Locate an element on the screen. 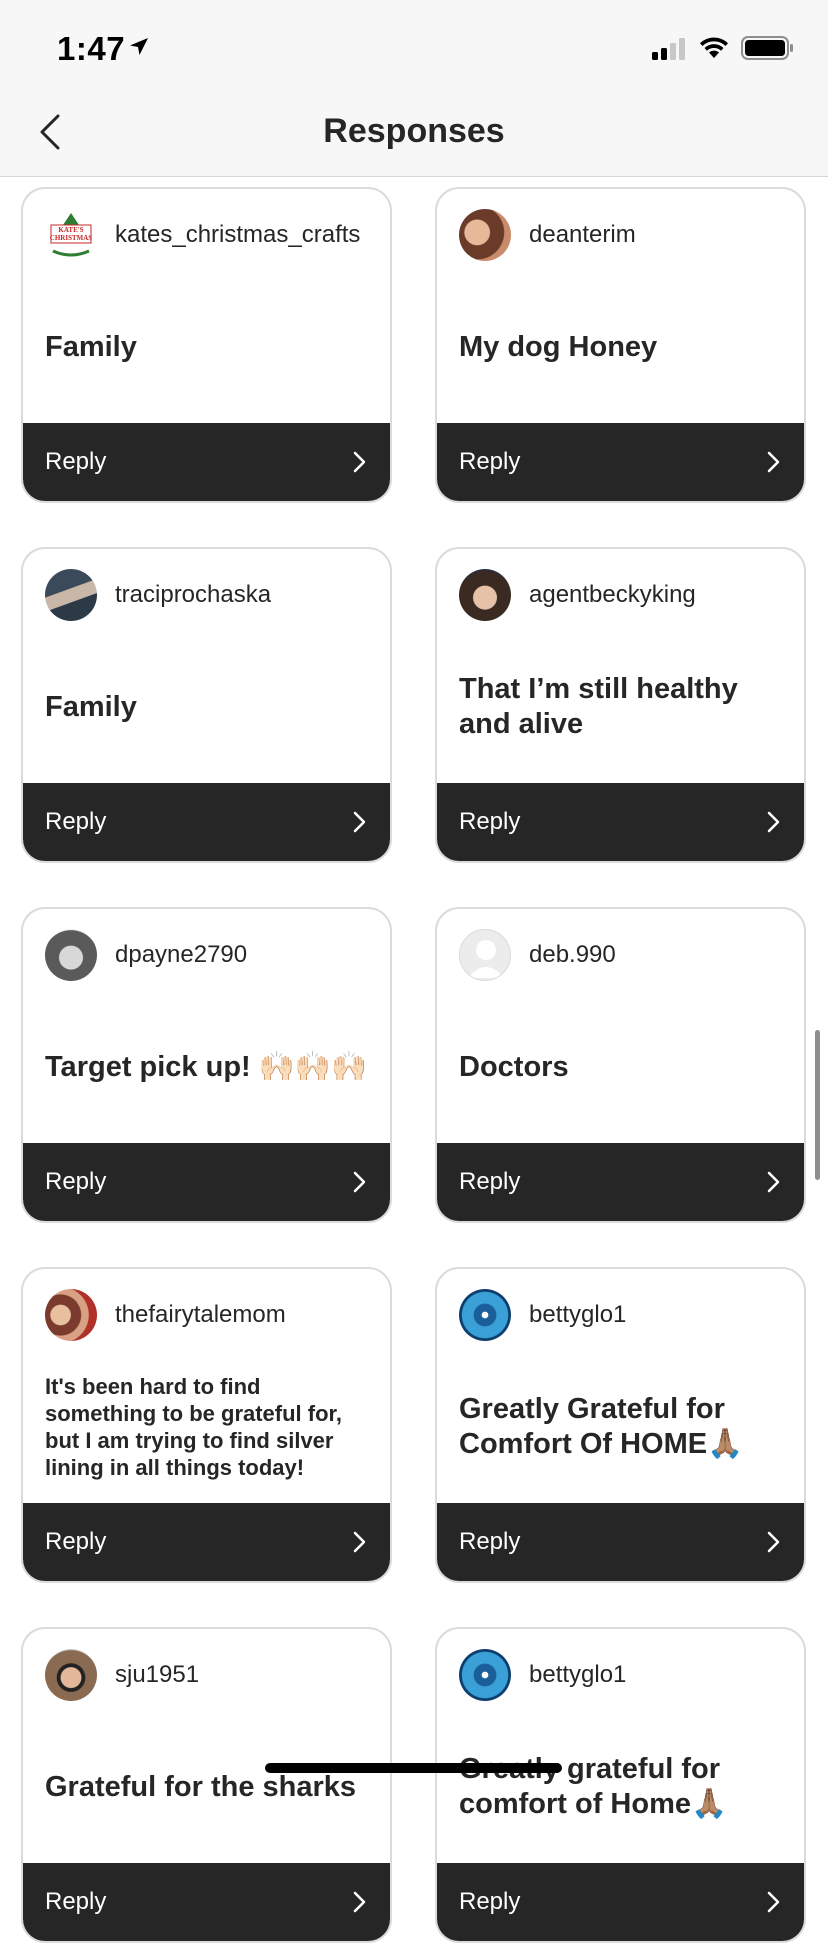  nav-header: Responses is located at coordinates (414, 136).